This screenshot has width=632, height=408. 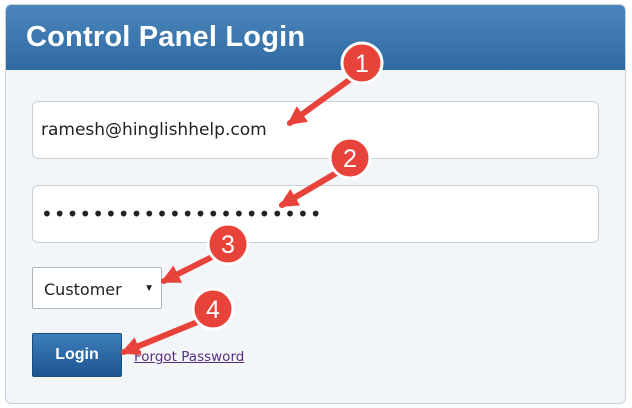 What do you see at coordinates (166, 37) in the screenshot?
I see `page-title: Control Panel Login` at bounding box center [166, 37].